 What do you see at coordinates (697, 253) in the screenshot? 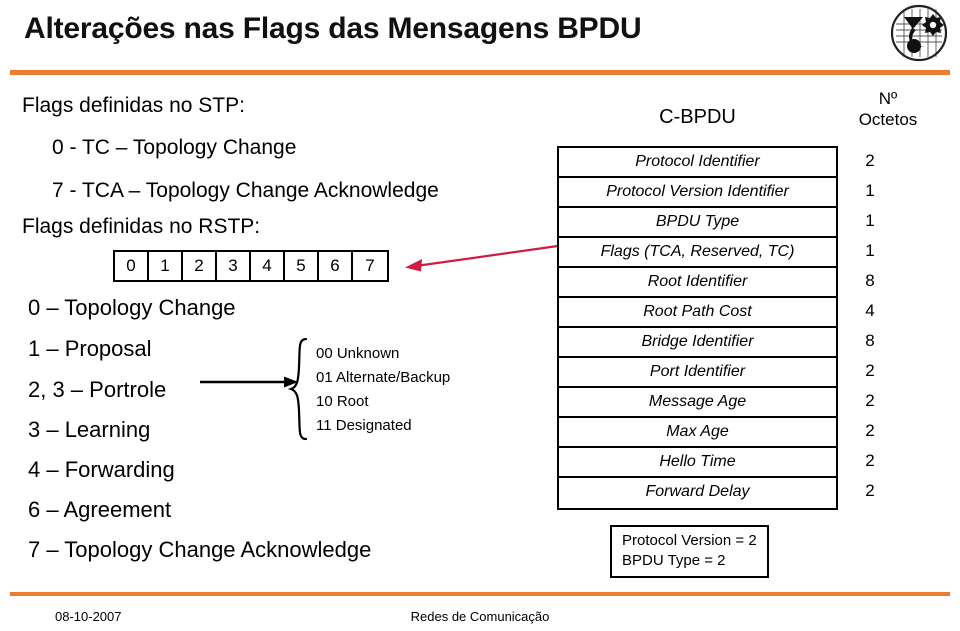
I see `table-row: Flags (TCA, Reserved, TC)` at bounding box center [697, 253].